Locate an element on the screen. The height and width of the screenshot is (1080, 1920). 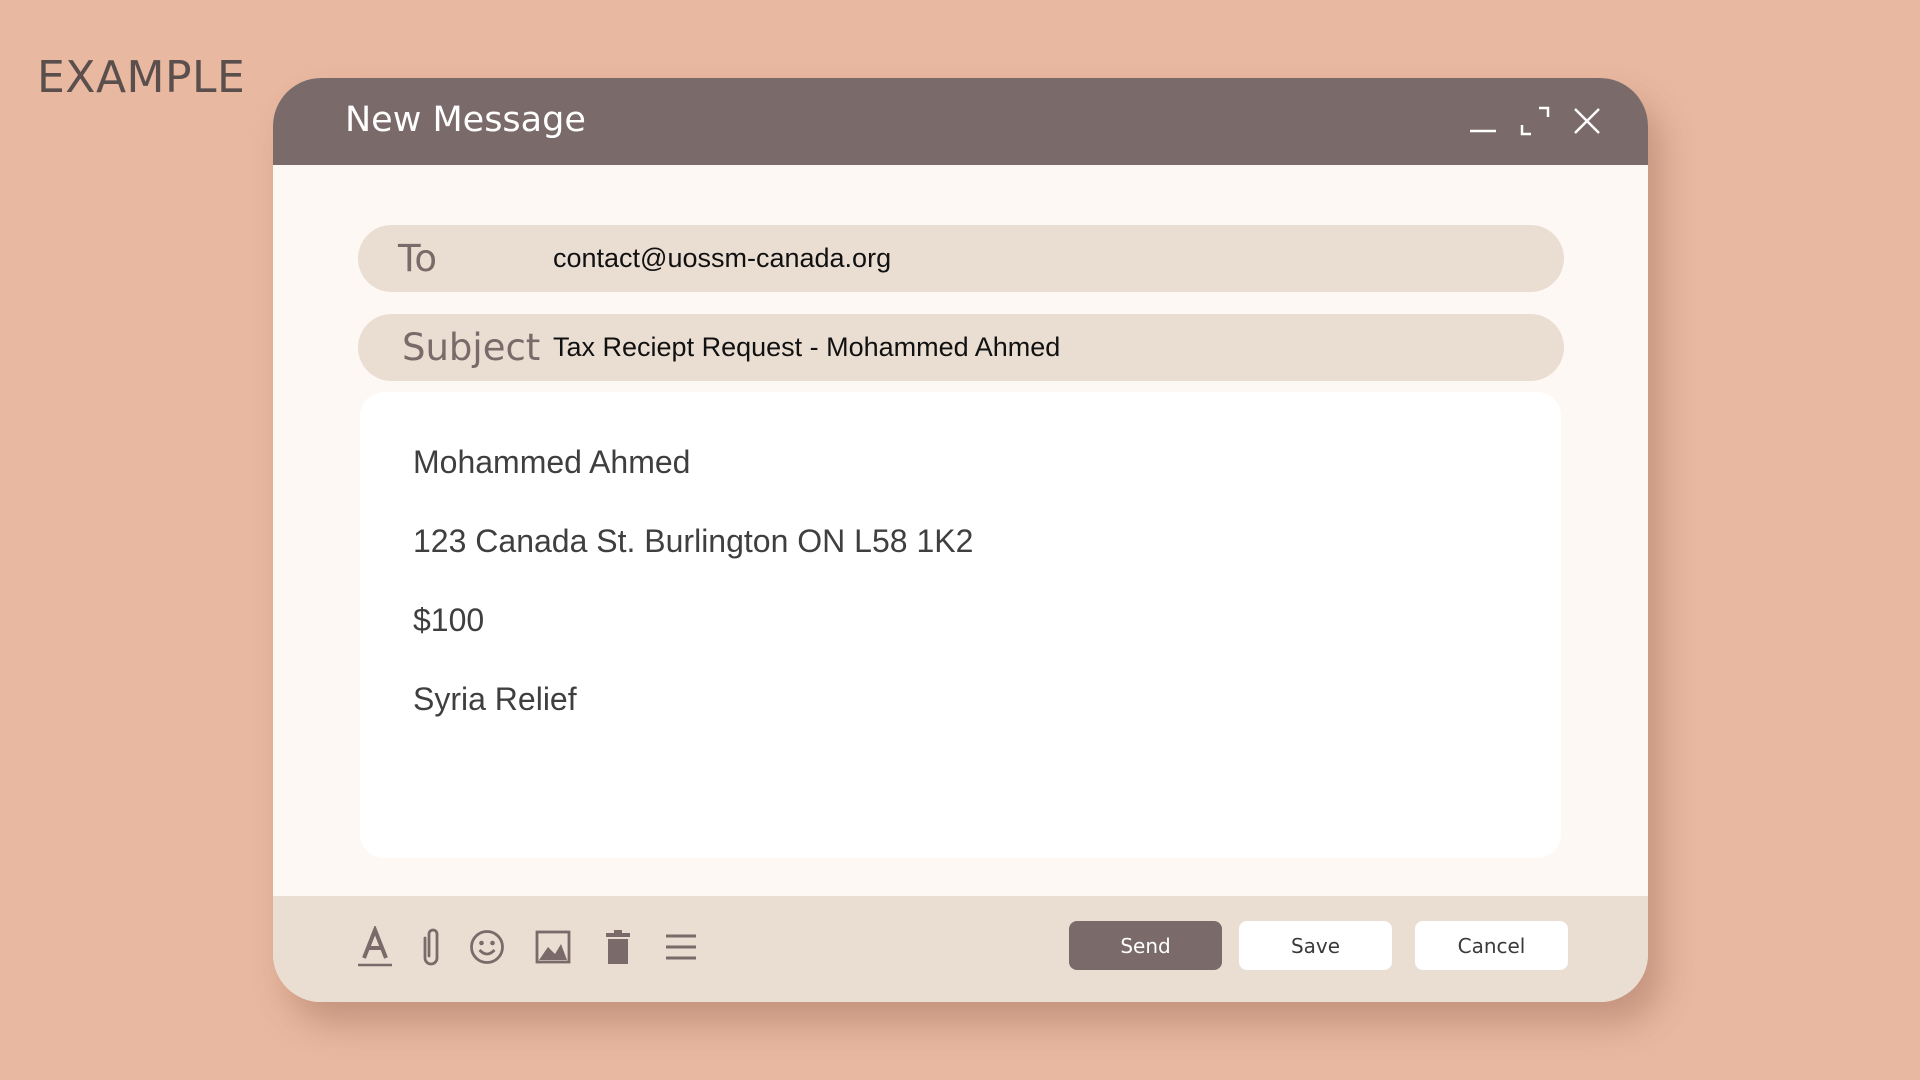
close-icon is located at coordinates (1587, 121).